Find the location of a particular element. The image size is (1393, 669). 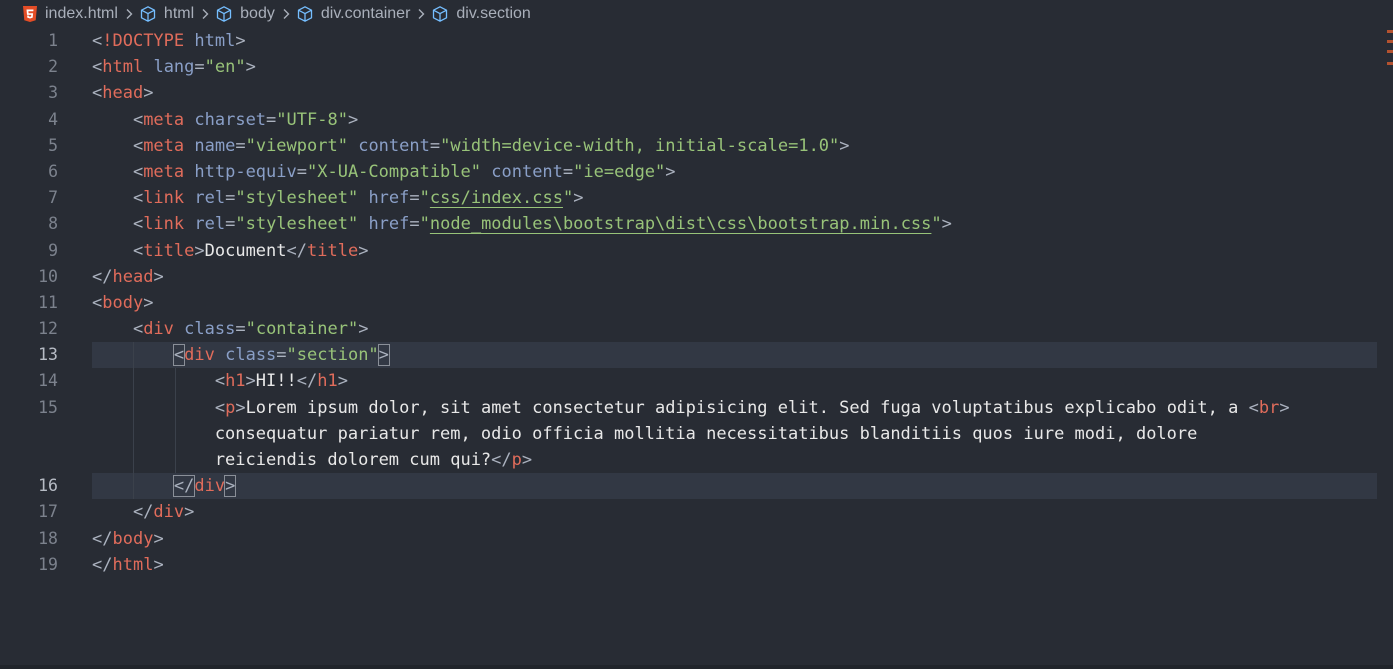

breadcrumb-item-html: html is located at coordinates (166, 14).